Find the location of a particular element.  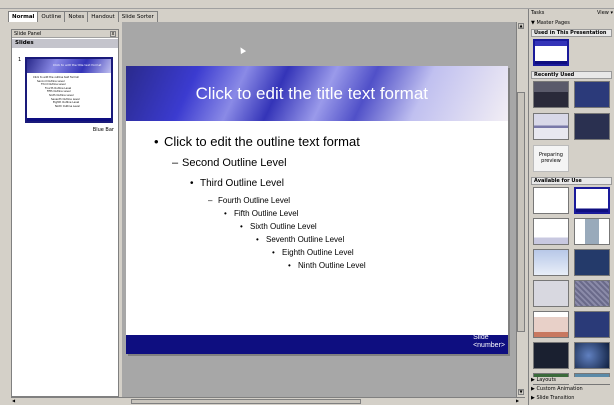

scroll-left-icon: ◀ is located at coordinates (15, 401).